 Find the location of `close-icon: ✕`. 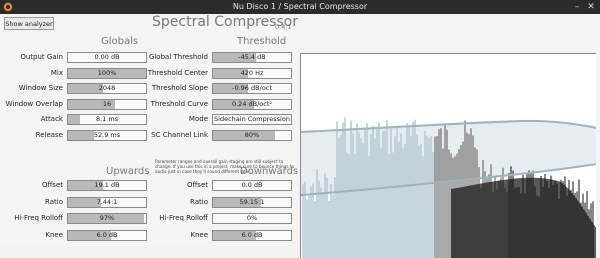

close-icon: ✕ is located at coordinates (591, 7).